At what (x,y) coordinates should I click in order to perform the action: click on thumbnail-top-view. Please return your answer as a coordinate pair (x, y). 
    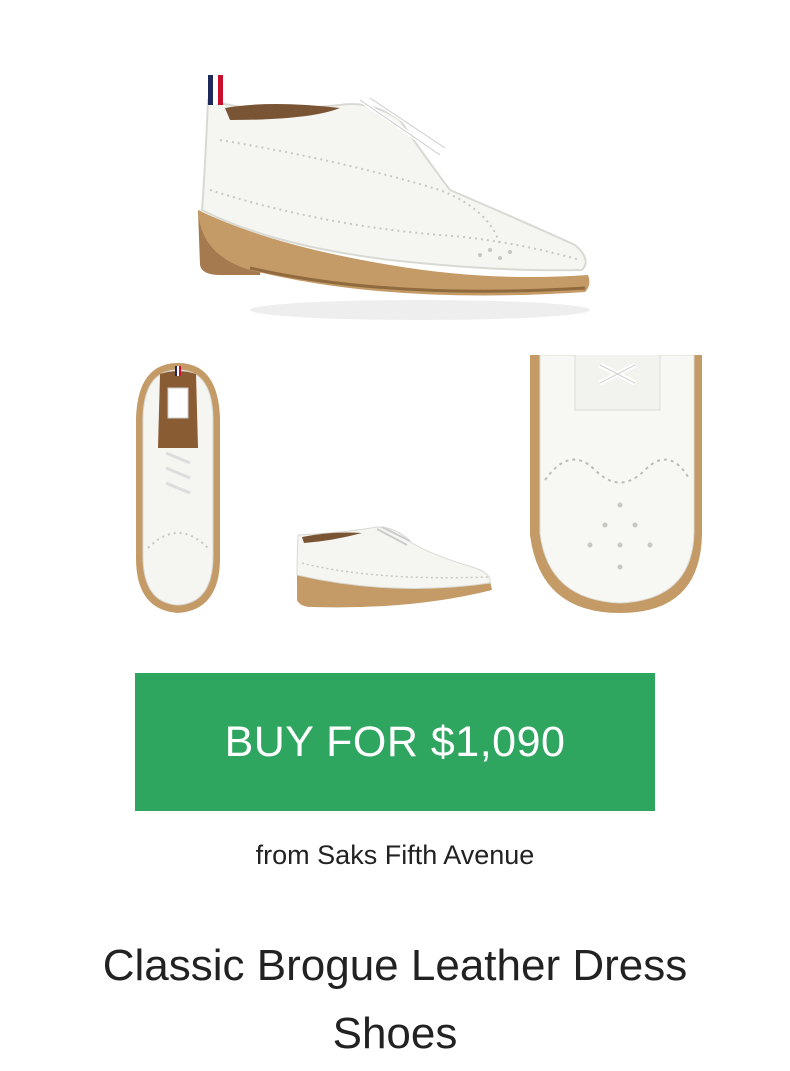
    Looking at the image, I should click on (178, 489).